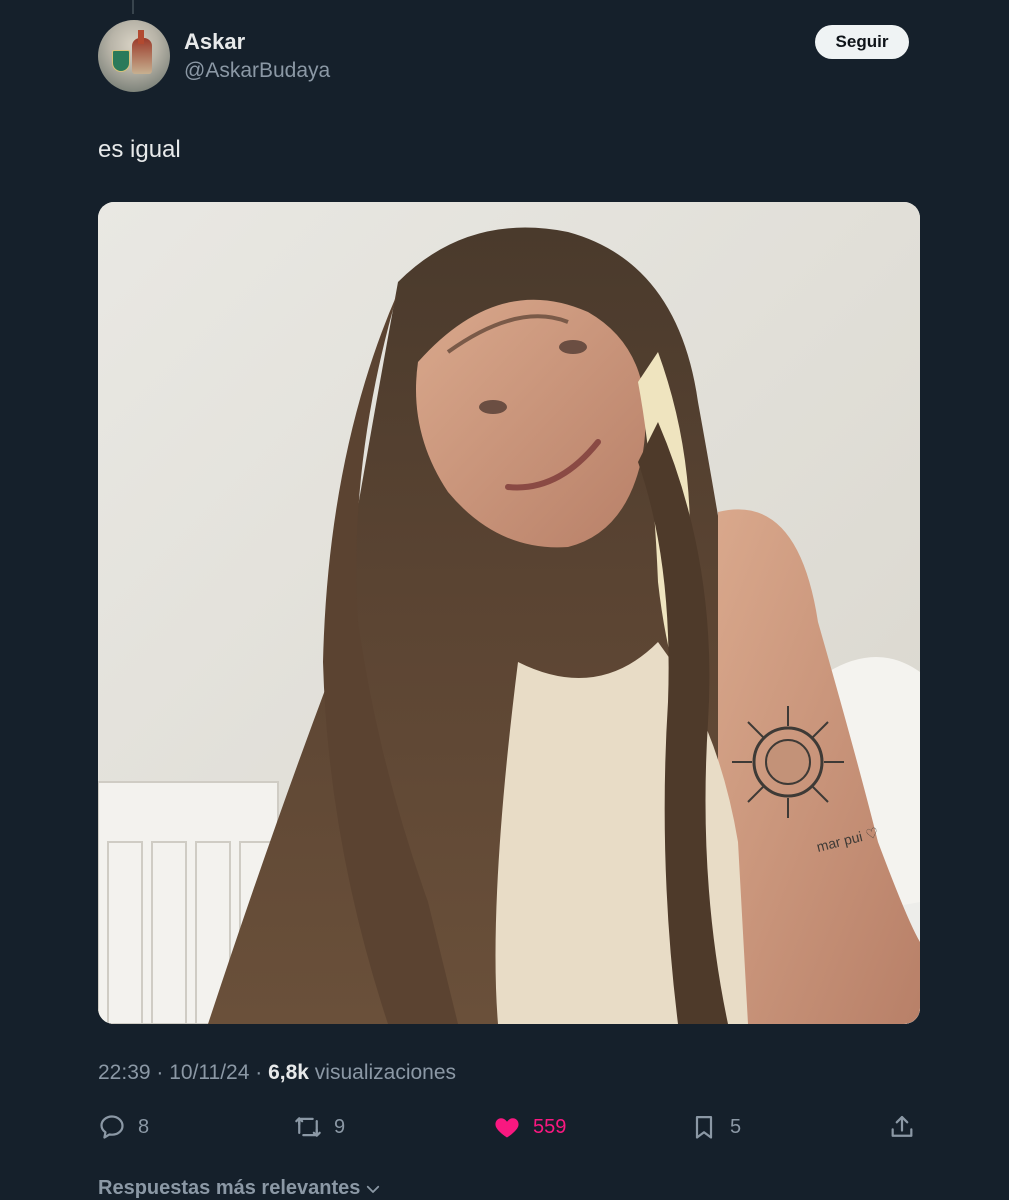 The image size is (1009, 1200). What do you see at coordinates (736, 1126) in the screenshot?
I see `bookmark-count: 5` at bounding box center [736, 1126].